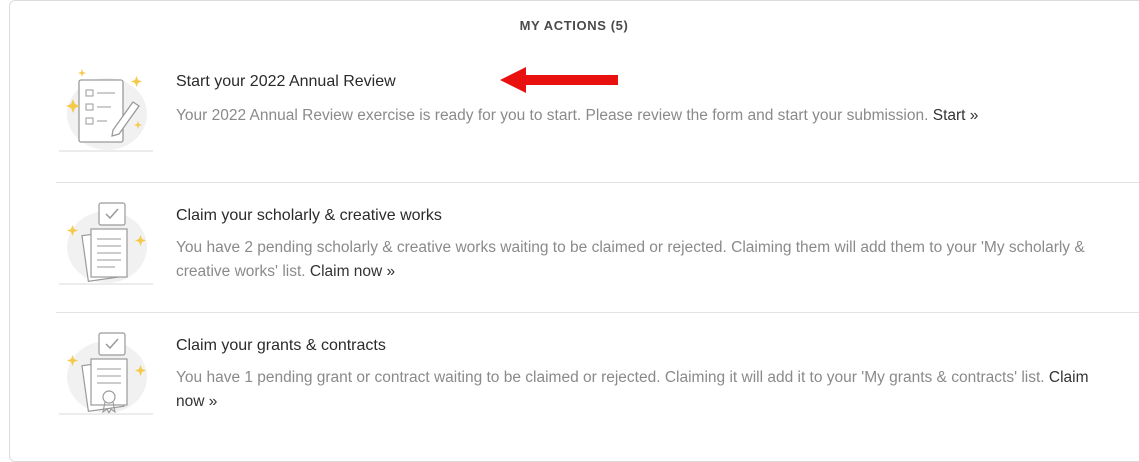  What do you see at coordinates (286, 81) in the screenshot?
I see `action-title: Start your 2022 Annual Review` at bounding box center [286, 81].